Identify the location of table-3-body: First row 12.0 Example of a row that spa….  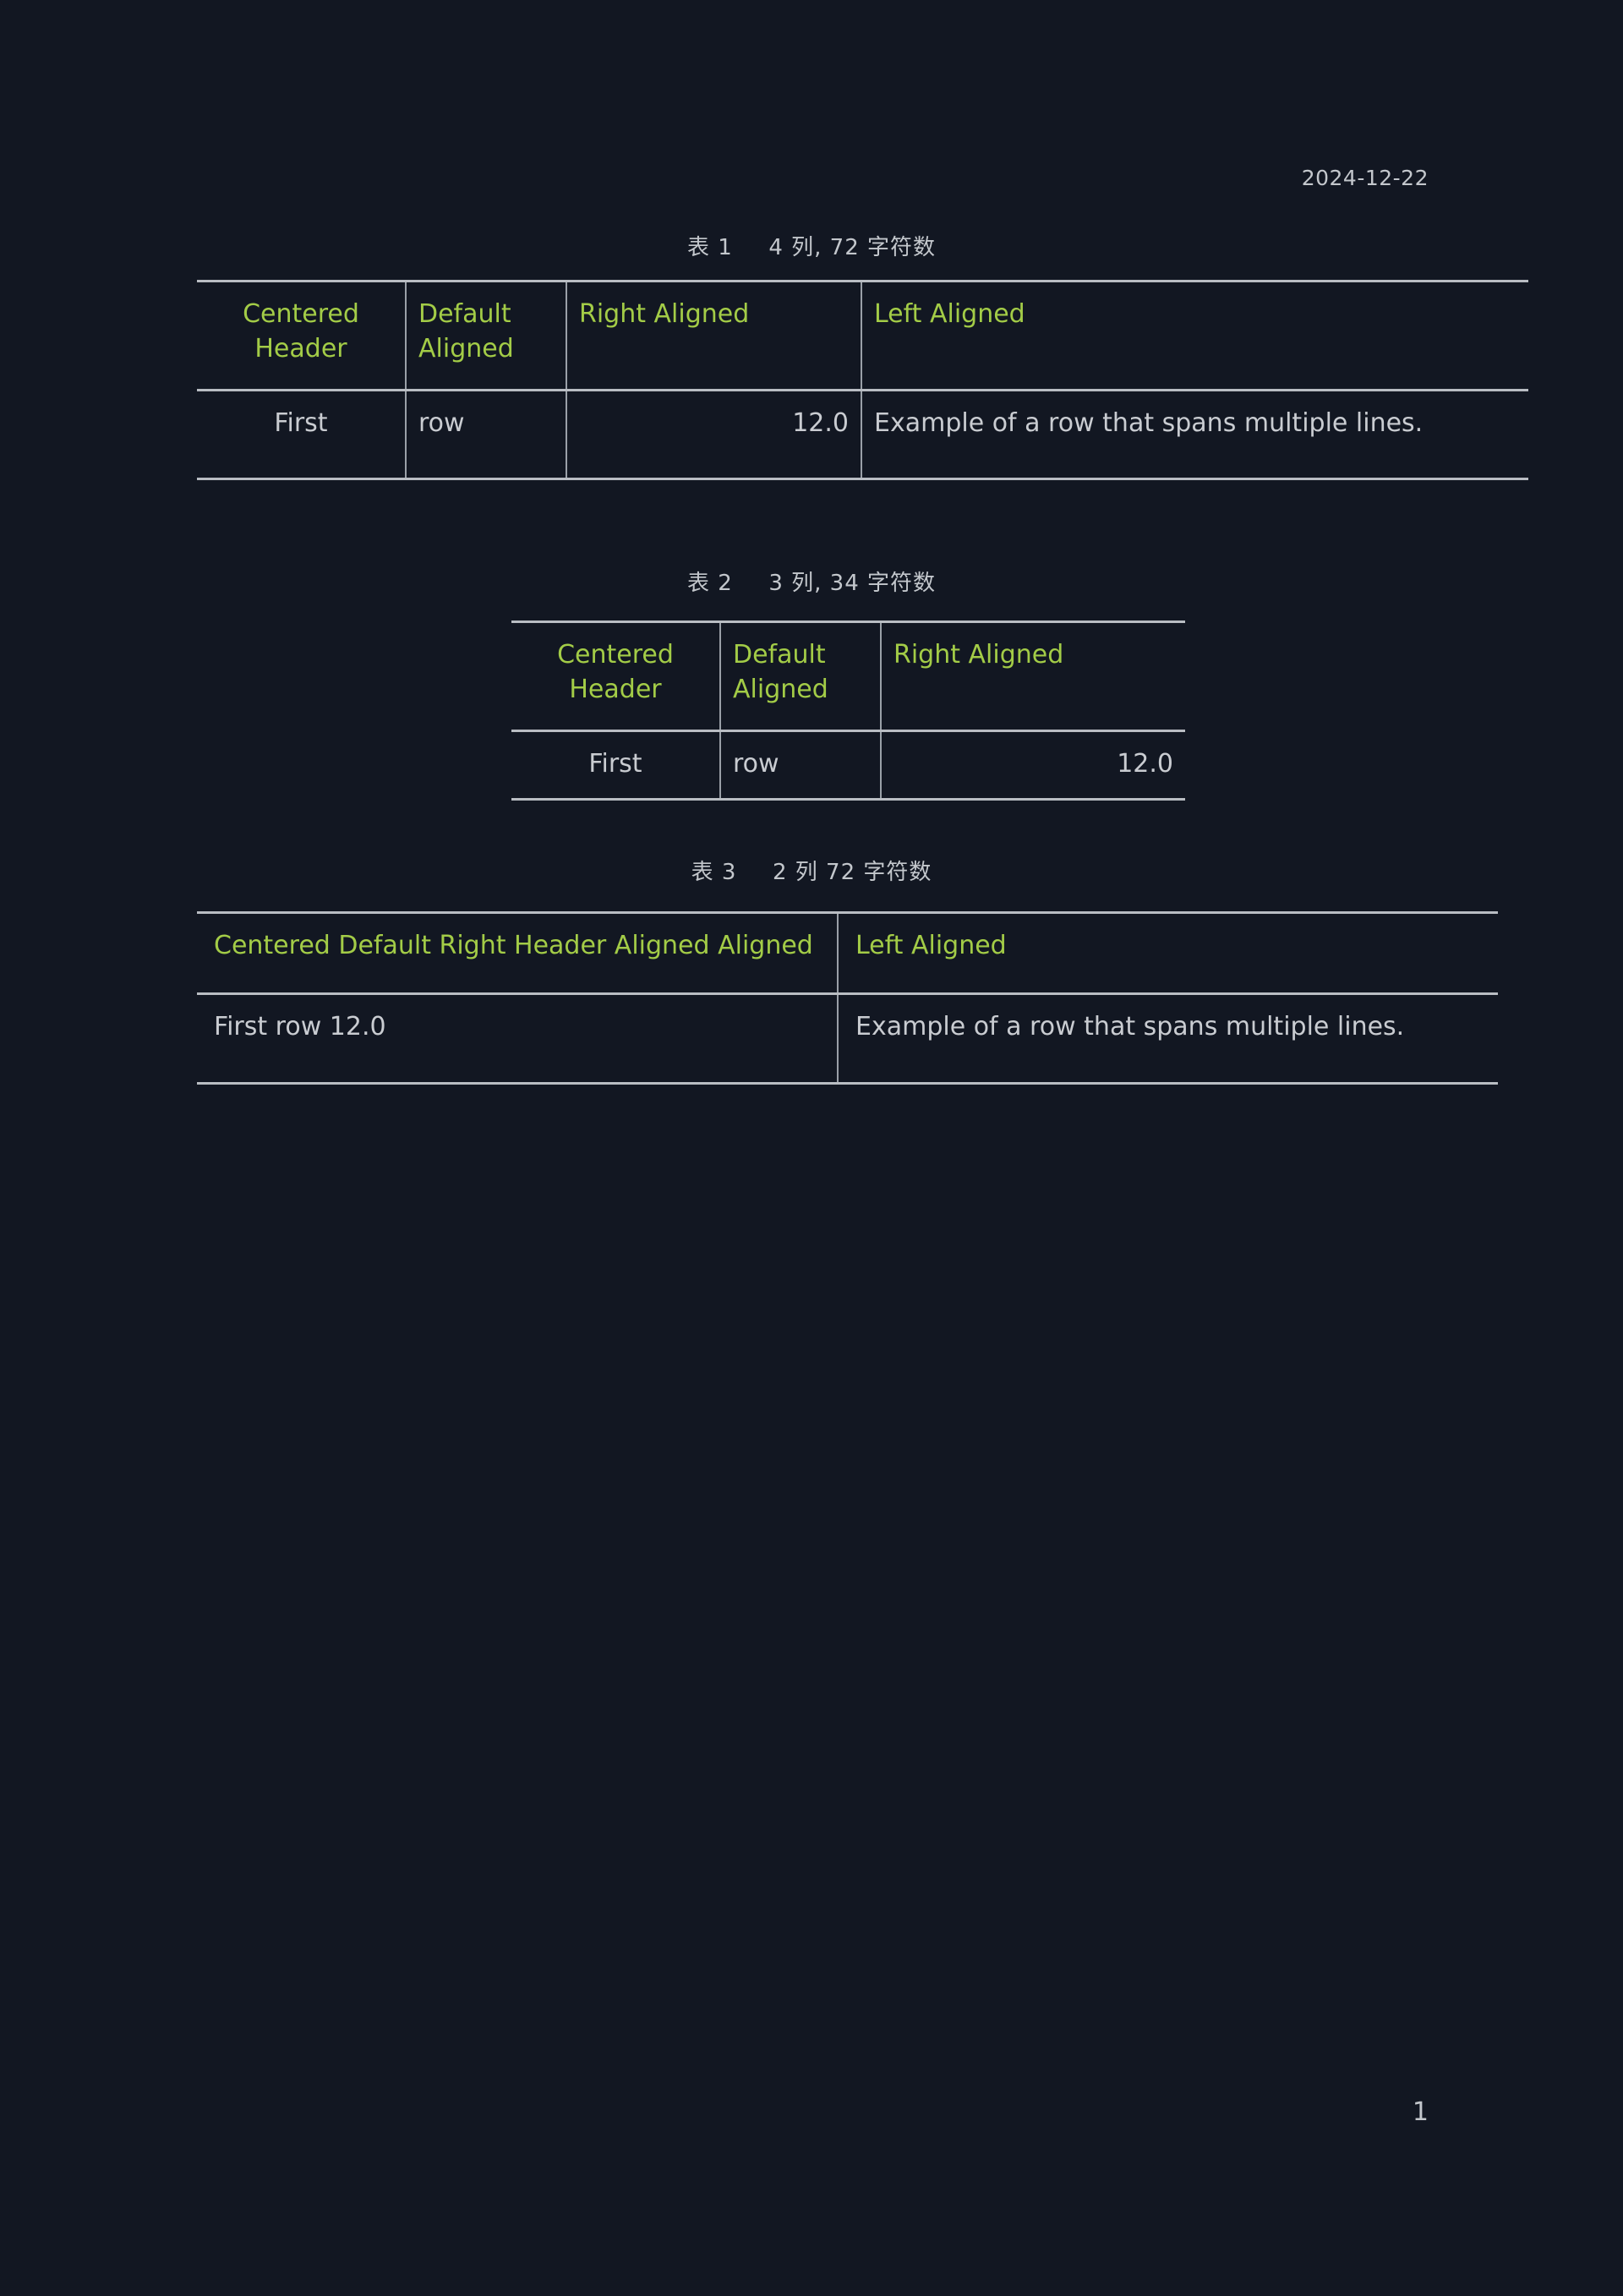
(848, 1038).